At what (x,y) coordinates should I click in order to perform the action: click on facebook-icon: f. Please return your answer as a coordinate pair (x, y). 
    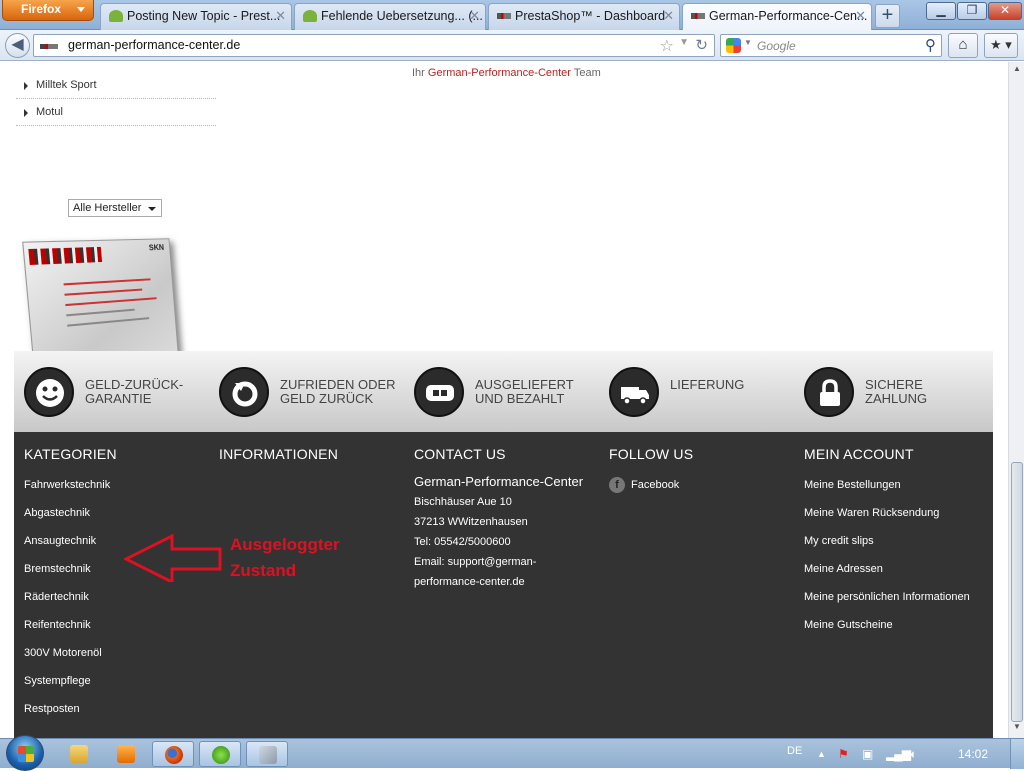
    Looking at the image, I should click on (617, 485).